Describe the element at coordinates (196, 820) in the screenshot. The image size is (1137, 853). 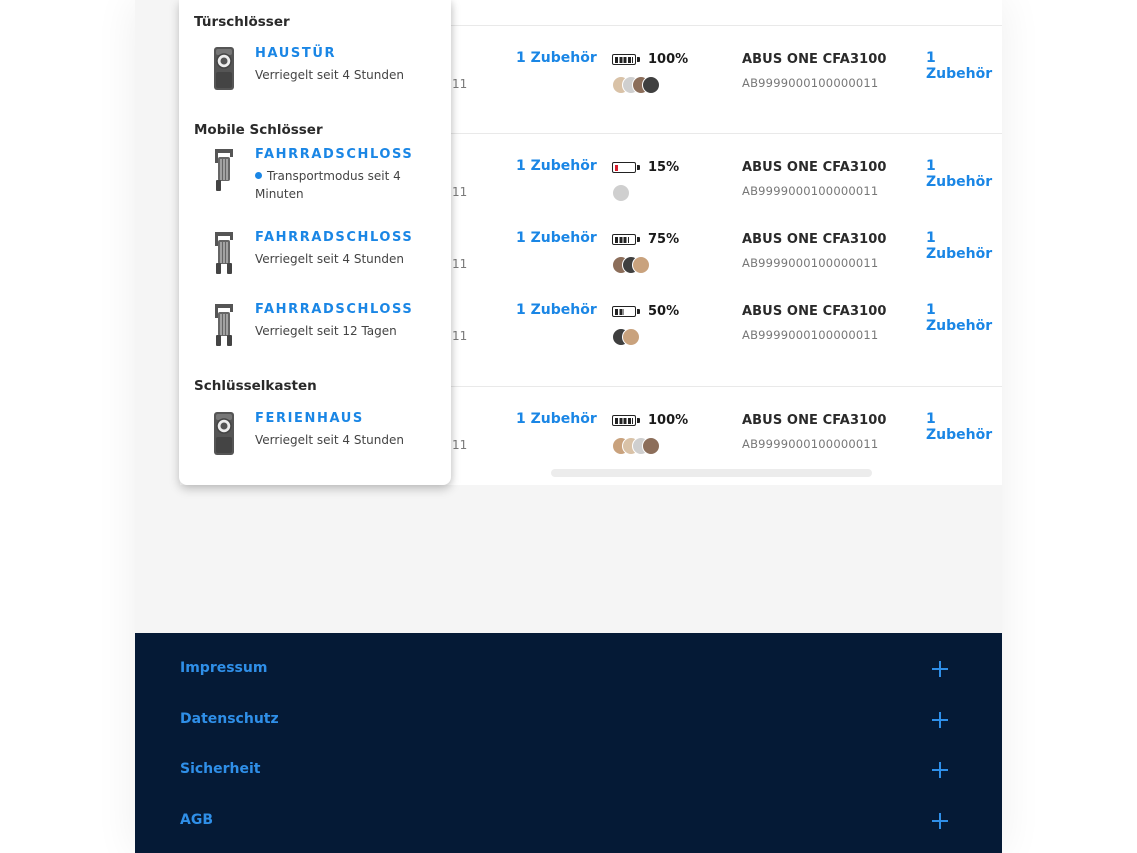
I see `footer-link: AGB` at that location.